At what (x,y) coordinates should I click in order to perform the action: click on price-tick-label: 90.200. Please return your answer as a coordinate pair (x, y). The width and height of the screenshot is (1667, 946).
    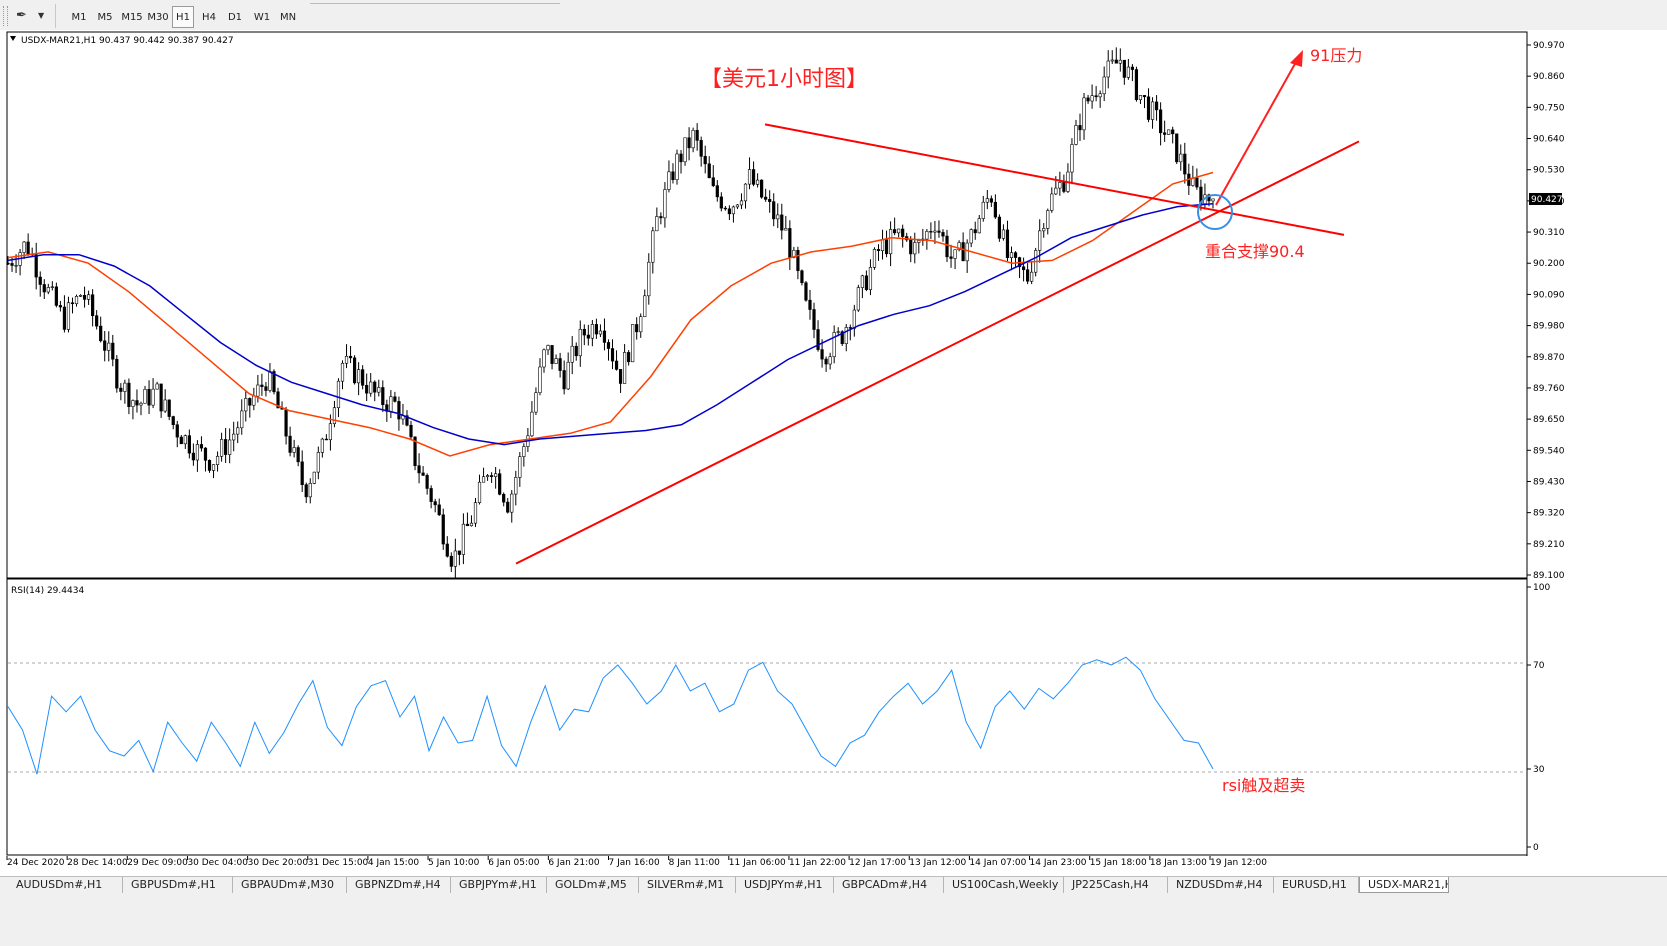
    Looking at the image, I should click on (1549, 264).